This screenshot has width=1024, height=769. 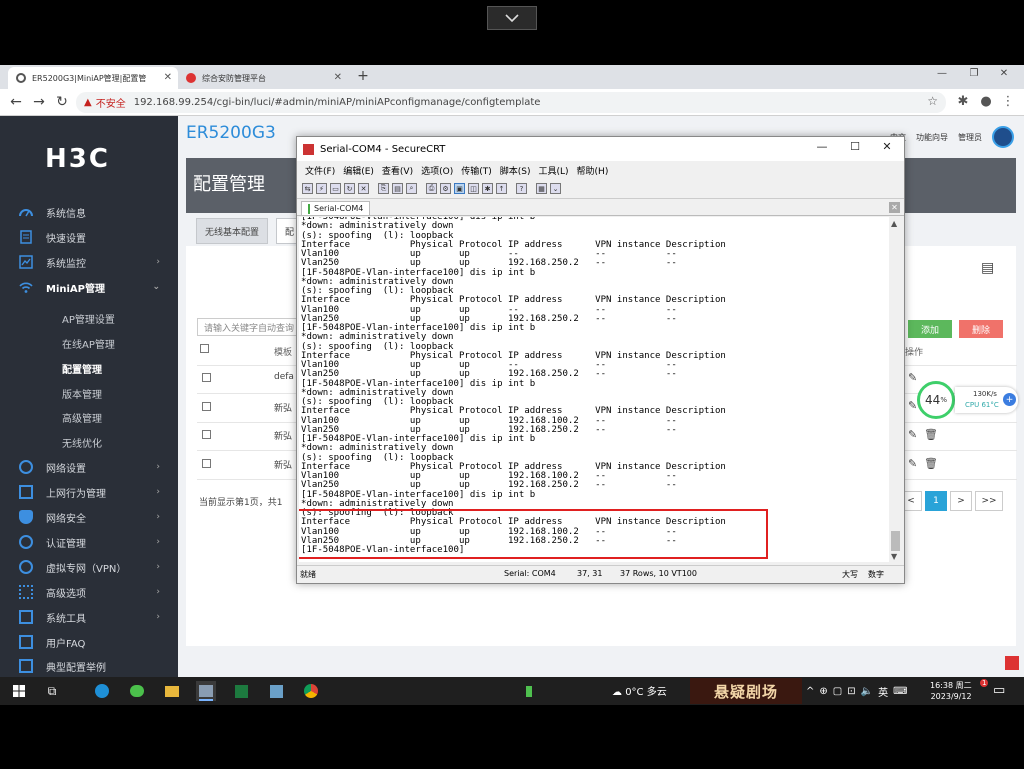 What do you see at coordinates (989, 501) in the screenshot?
I see `pager-last: >>` at bounding box center [989, 501].